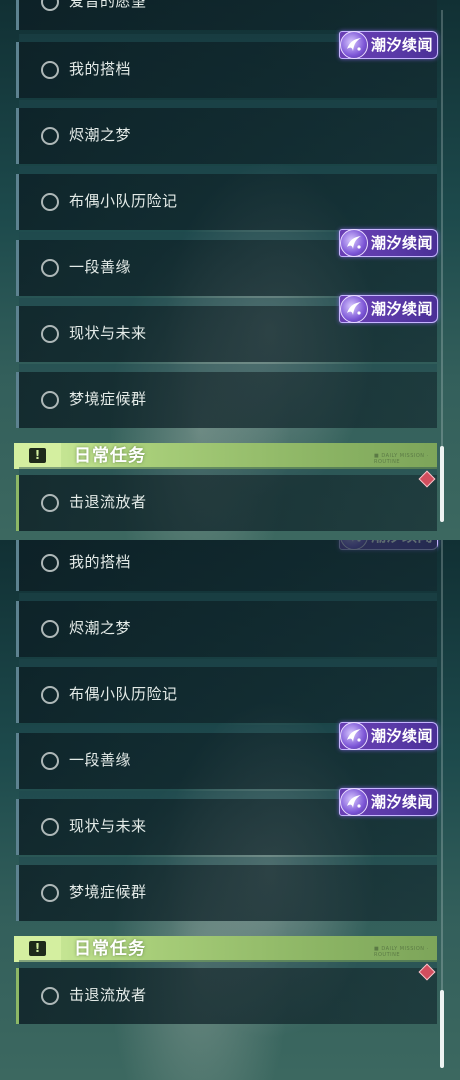  I want to click on quest-item: 我的搭档, so click(226, 565).